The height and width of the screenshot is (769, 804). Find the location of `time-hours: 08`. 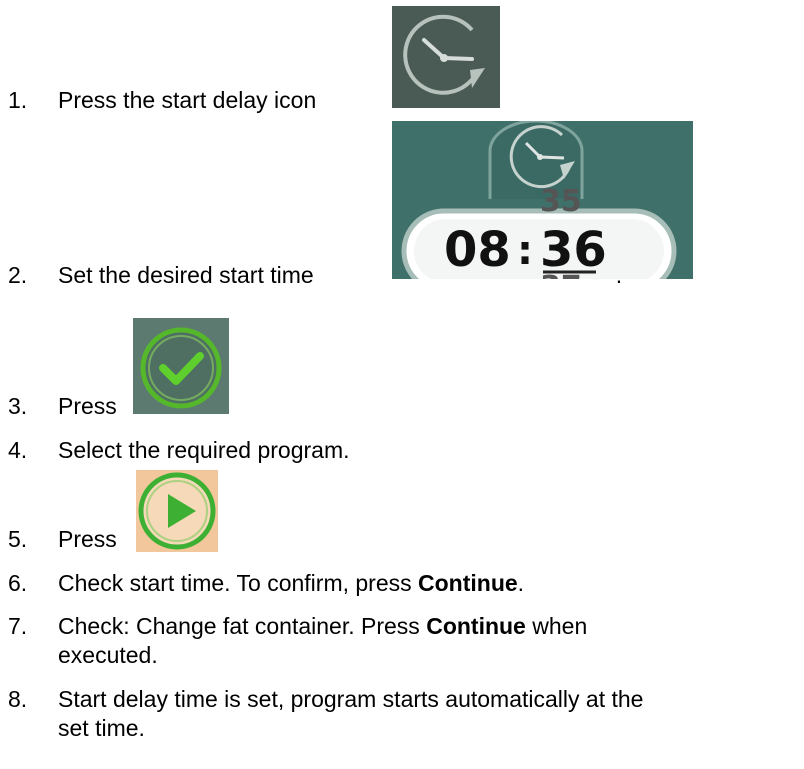

time-hours: 08 is located at coordinates (477, 250).